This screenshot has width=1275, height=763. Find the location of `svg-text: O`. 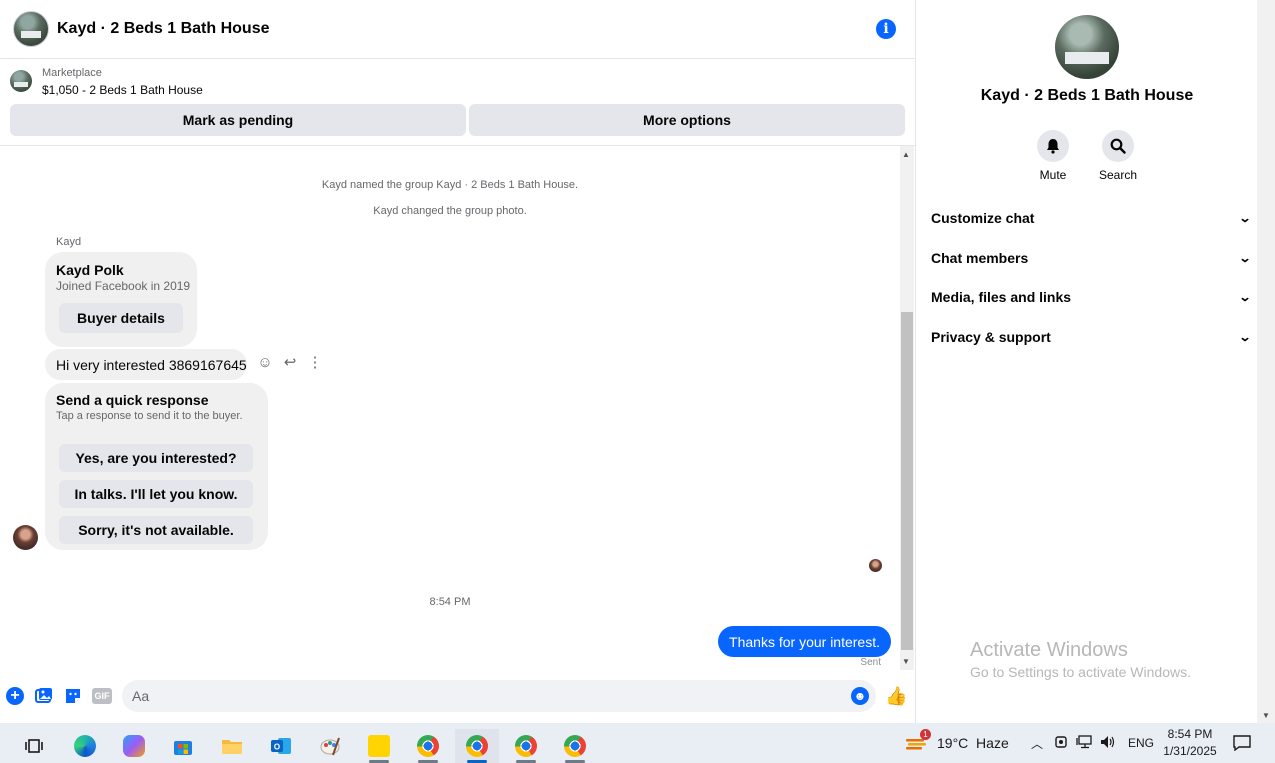

svg-text: O is located at coordinates (277, 747).